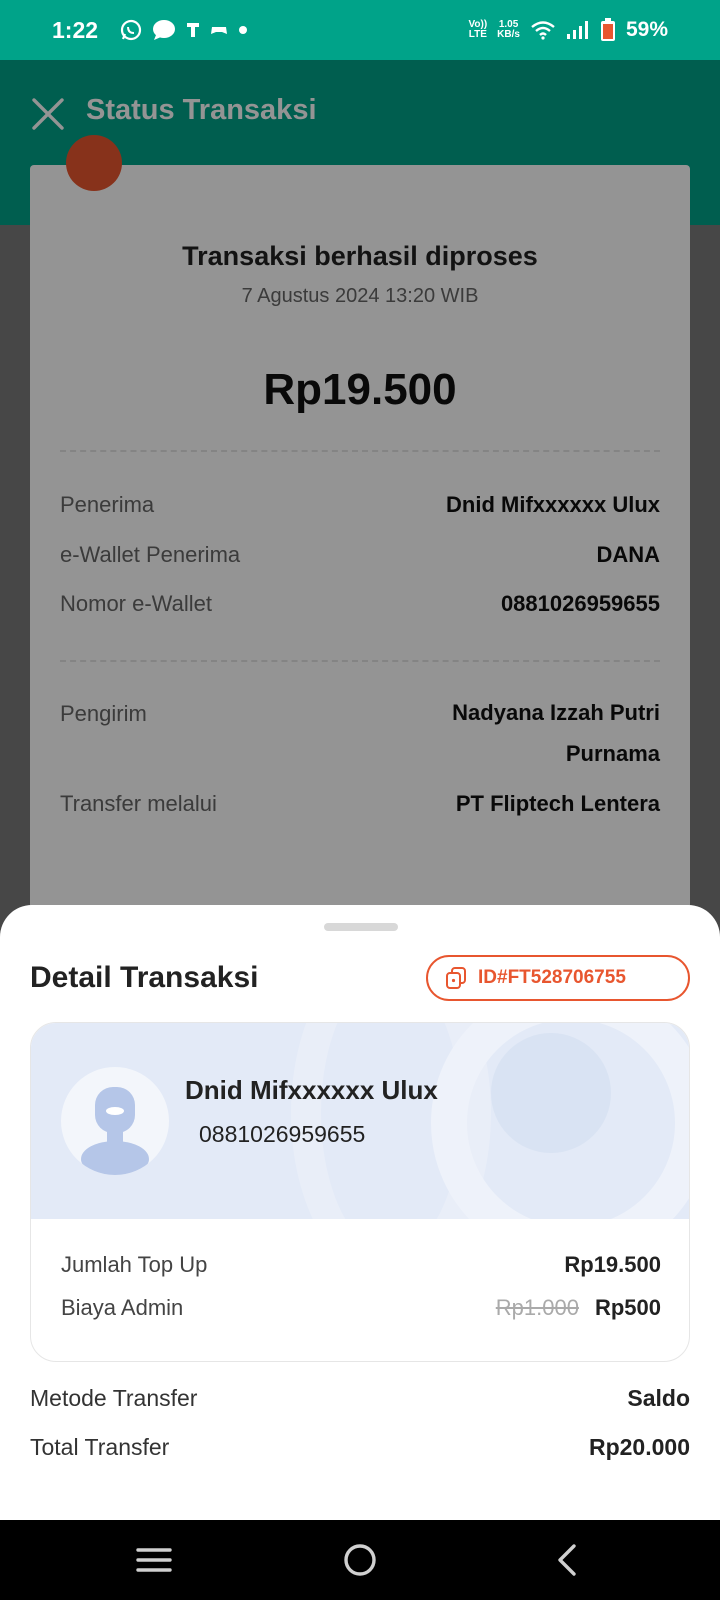  I want to click on copy-icon, so click(456, 978).